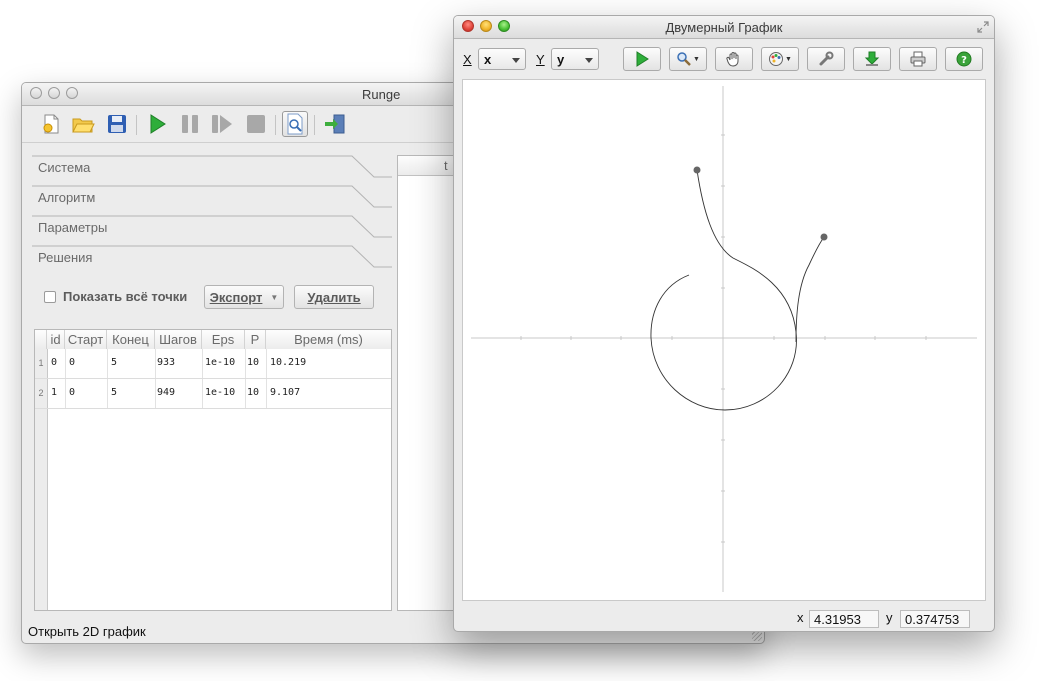 Image resolution: width=1039 pixels, height=681 pixels. I want to click on solutions-controls: Показать всё точки Экспорт ▼ Удалить, so click(217, 297).